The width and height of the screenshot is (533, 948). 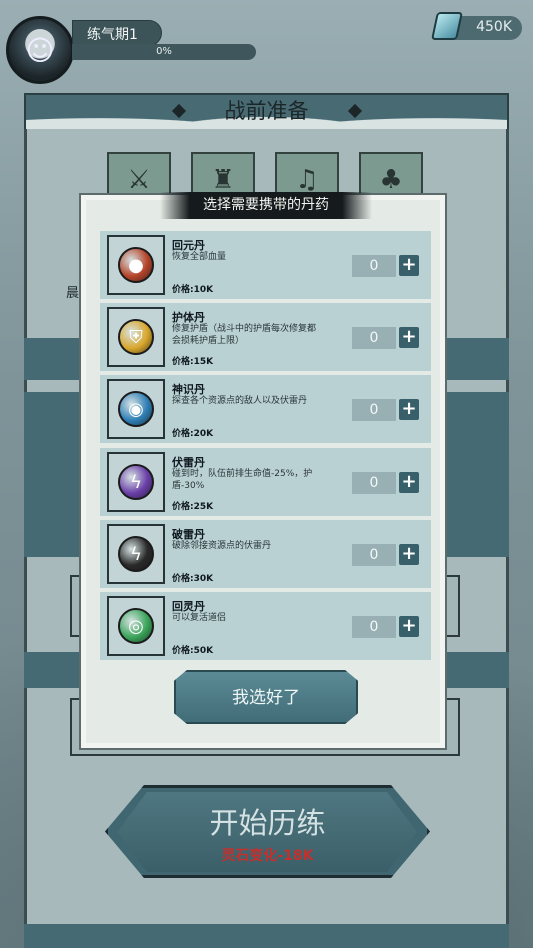 I want to click on dialog-title: 选择需要携带的丹药, so click(x=266, y=205).